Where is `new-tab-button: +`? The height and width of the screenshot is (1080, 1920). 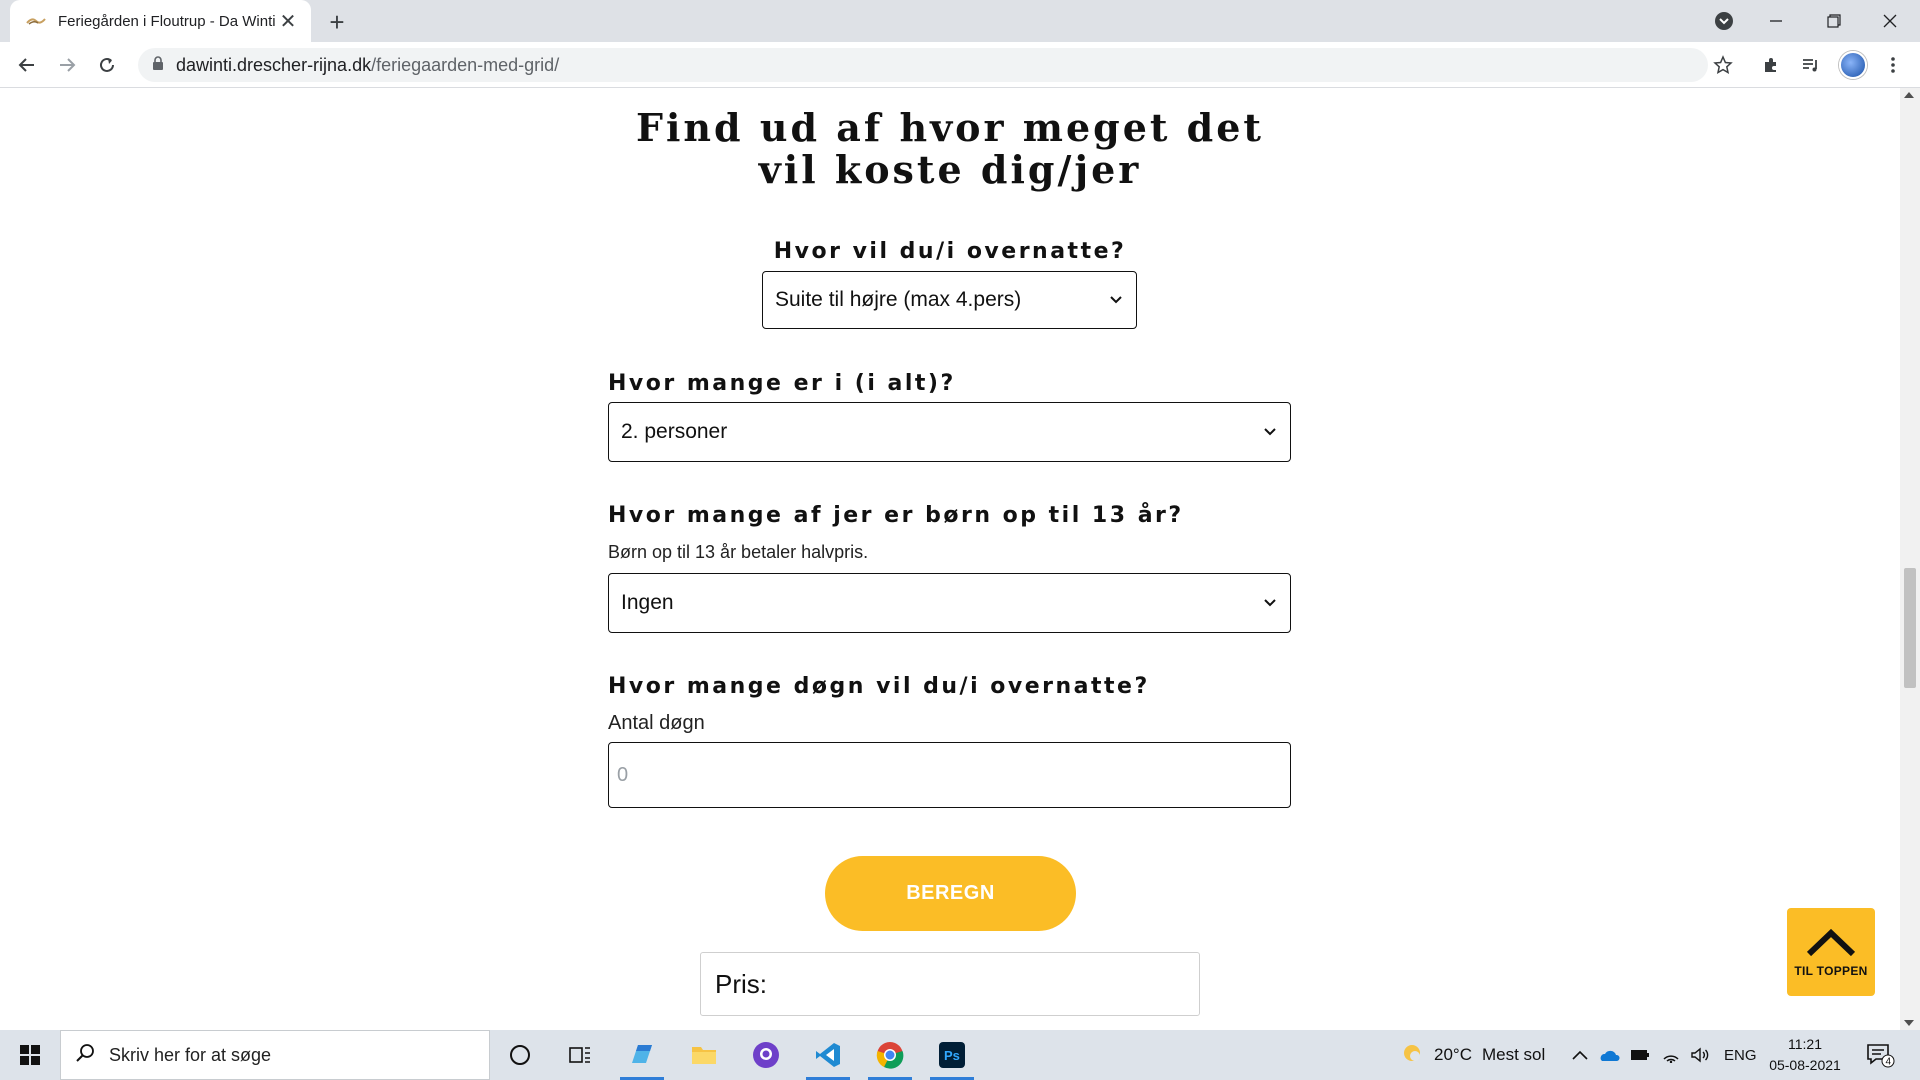 new-tab-button: + is located at coordinates (337, 22).